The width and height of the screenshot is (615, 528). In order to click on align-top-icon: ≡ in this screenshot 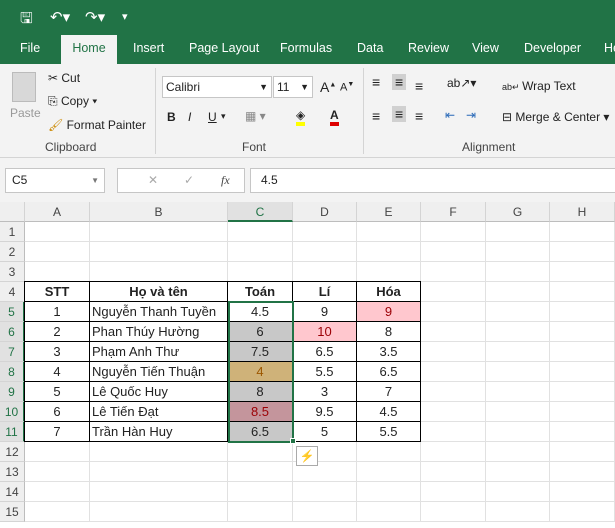, I will do `click(376, 82)`.